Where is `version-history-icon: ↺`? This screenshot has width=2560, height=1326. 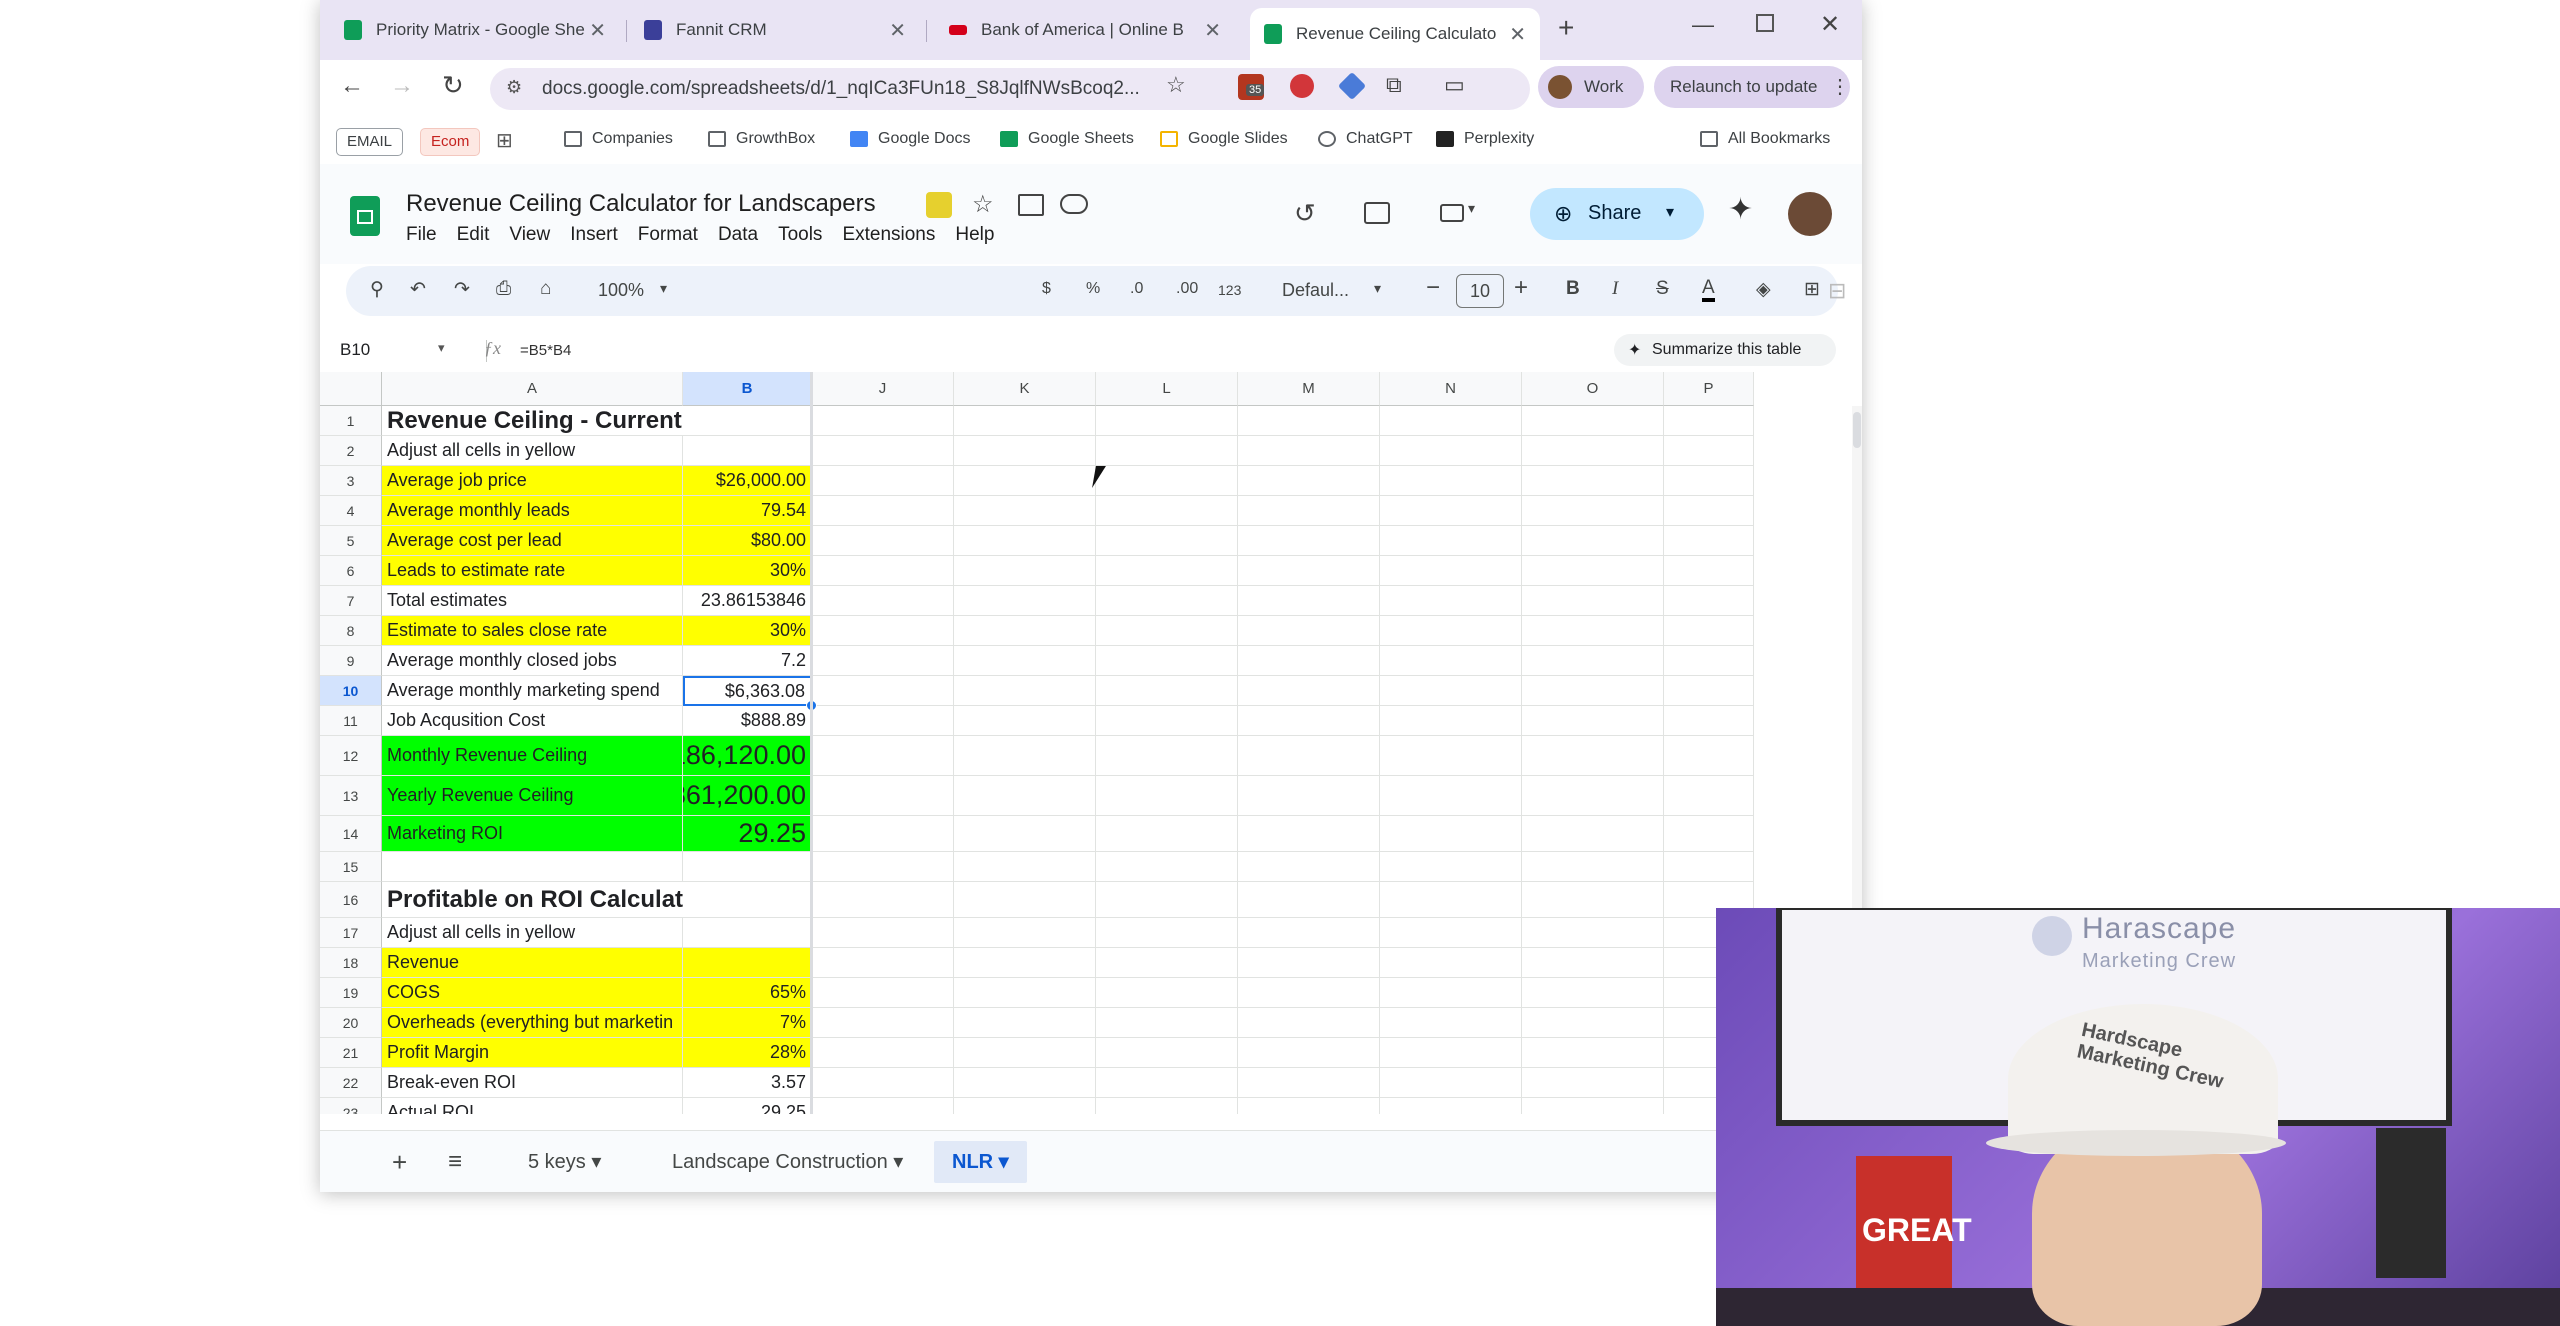 version-history-icon: ↺ is located at coordinates (1305, 213).